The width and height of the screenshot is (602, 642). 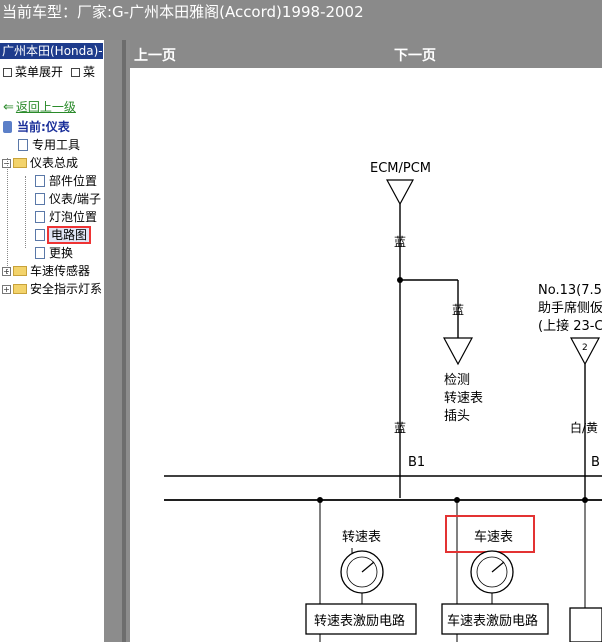 I want to click on fuse-label-3: (上接 23-C, so click(x=570, y=326).